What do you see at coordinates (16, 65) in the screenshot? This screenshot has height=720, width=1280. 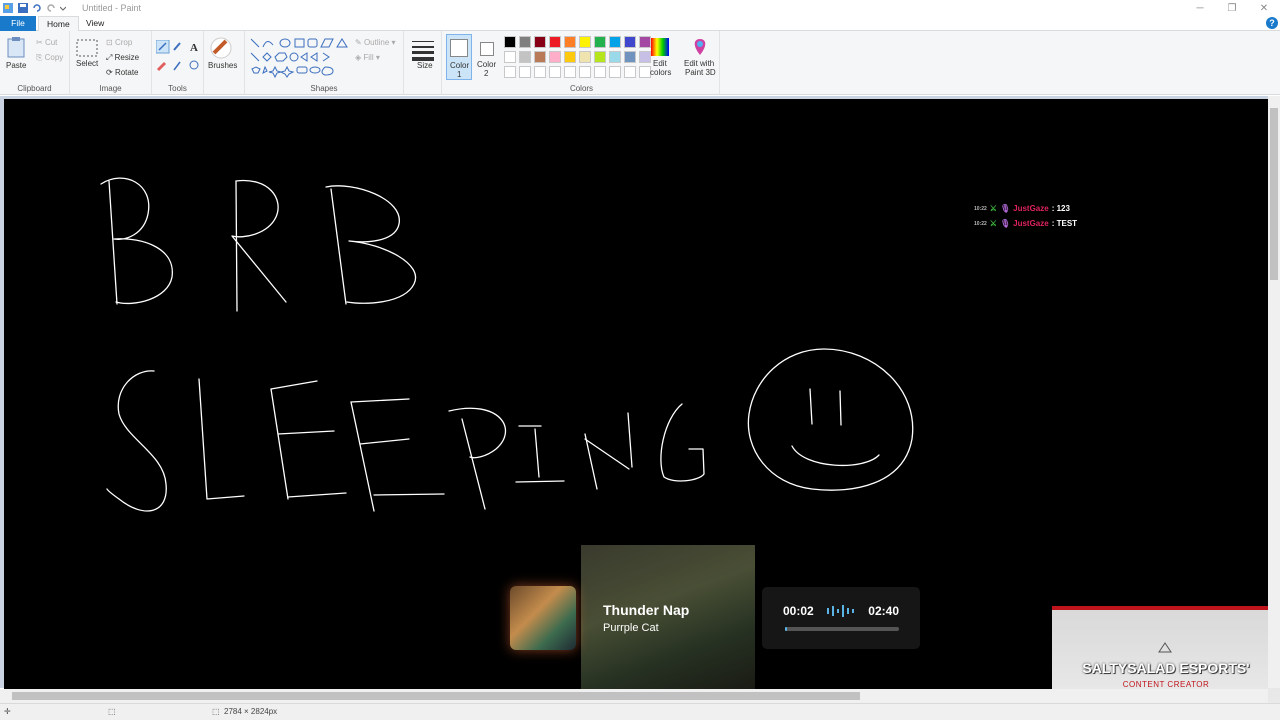 I see `paste-label: Paste` at bounding box center [16, 65].